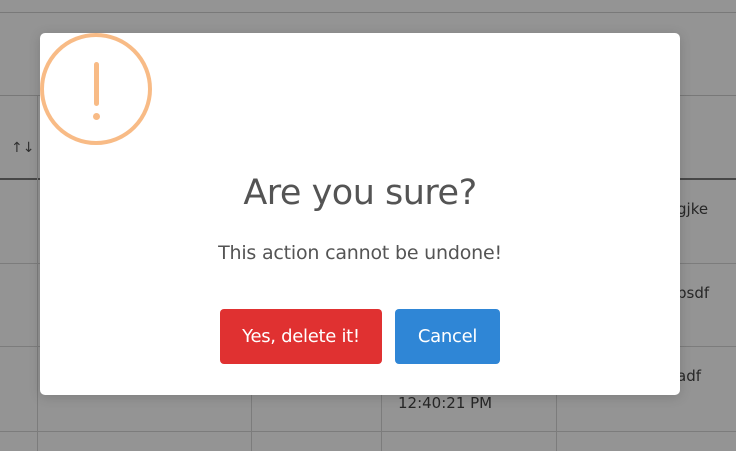  Describe the element at coordinates (360, 253) in the screenshot. I see `dialog-message: This action cannot be undone!` at that location.